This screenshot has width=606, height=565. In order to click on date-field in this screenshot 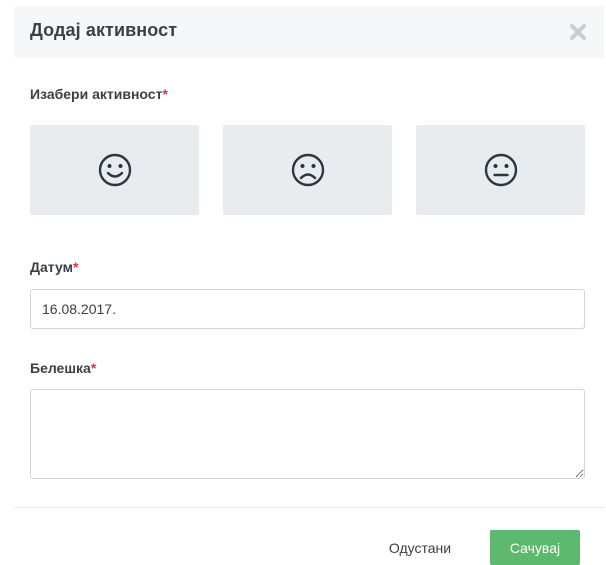, I will do `click(307, 309)`.